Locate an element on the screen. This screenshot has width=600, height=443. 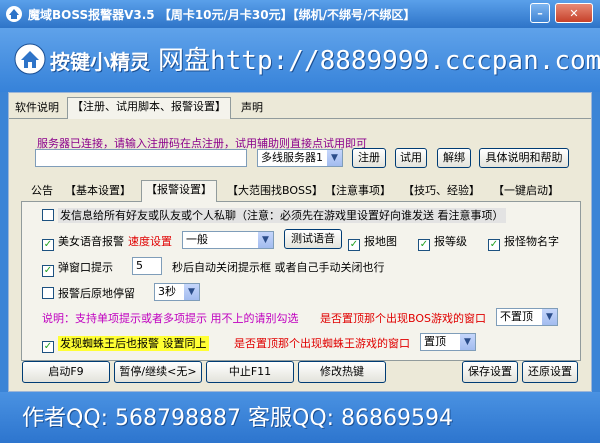
boss-top-select: 不置顶 ▼ is located at coordinates (527, 317).